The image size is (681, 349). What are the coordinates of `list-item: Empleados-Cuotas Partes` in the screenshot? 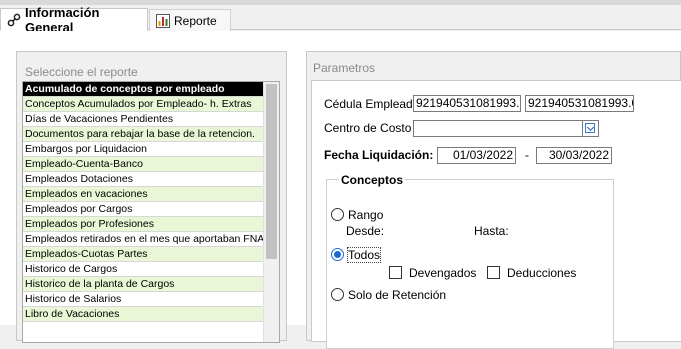 It's located at (143, 254).